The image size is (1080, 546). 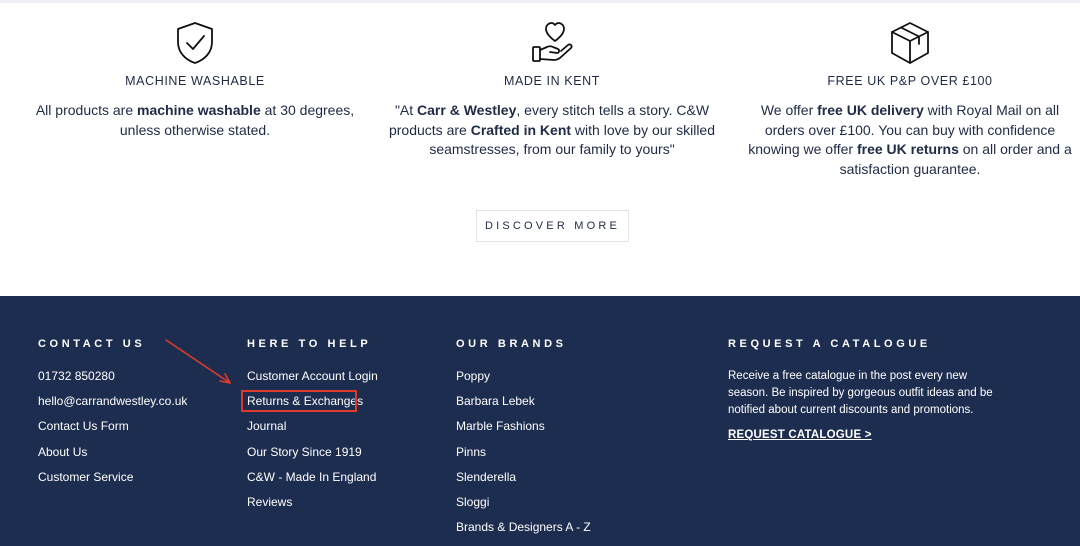 I want to click on footer-list-item: Brands & Designers A - Z, so click(x=523, y=532).